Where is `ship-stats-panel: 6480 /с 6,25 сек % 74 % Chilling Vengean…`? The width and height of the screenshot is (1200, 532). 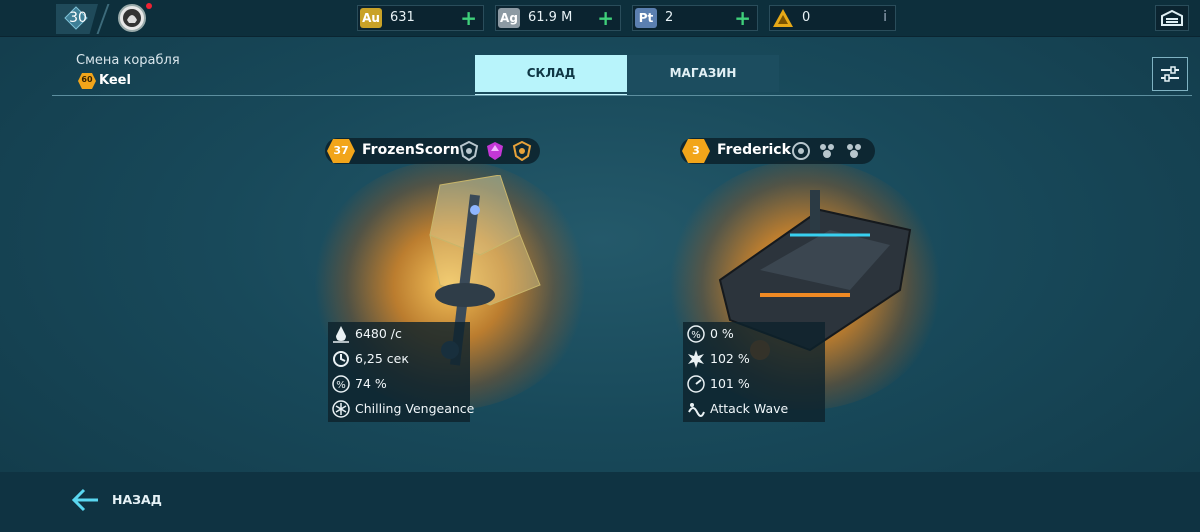 ship-stats-panel: 6480 /с 6,25 сек % 74 % Chilling Vengean… is located at coordinates (401, 372).